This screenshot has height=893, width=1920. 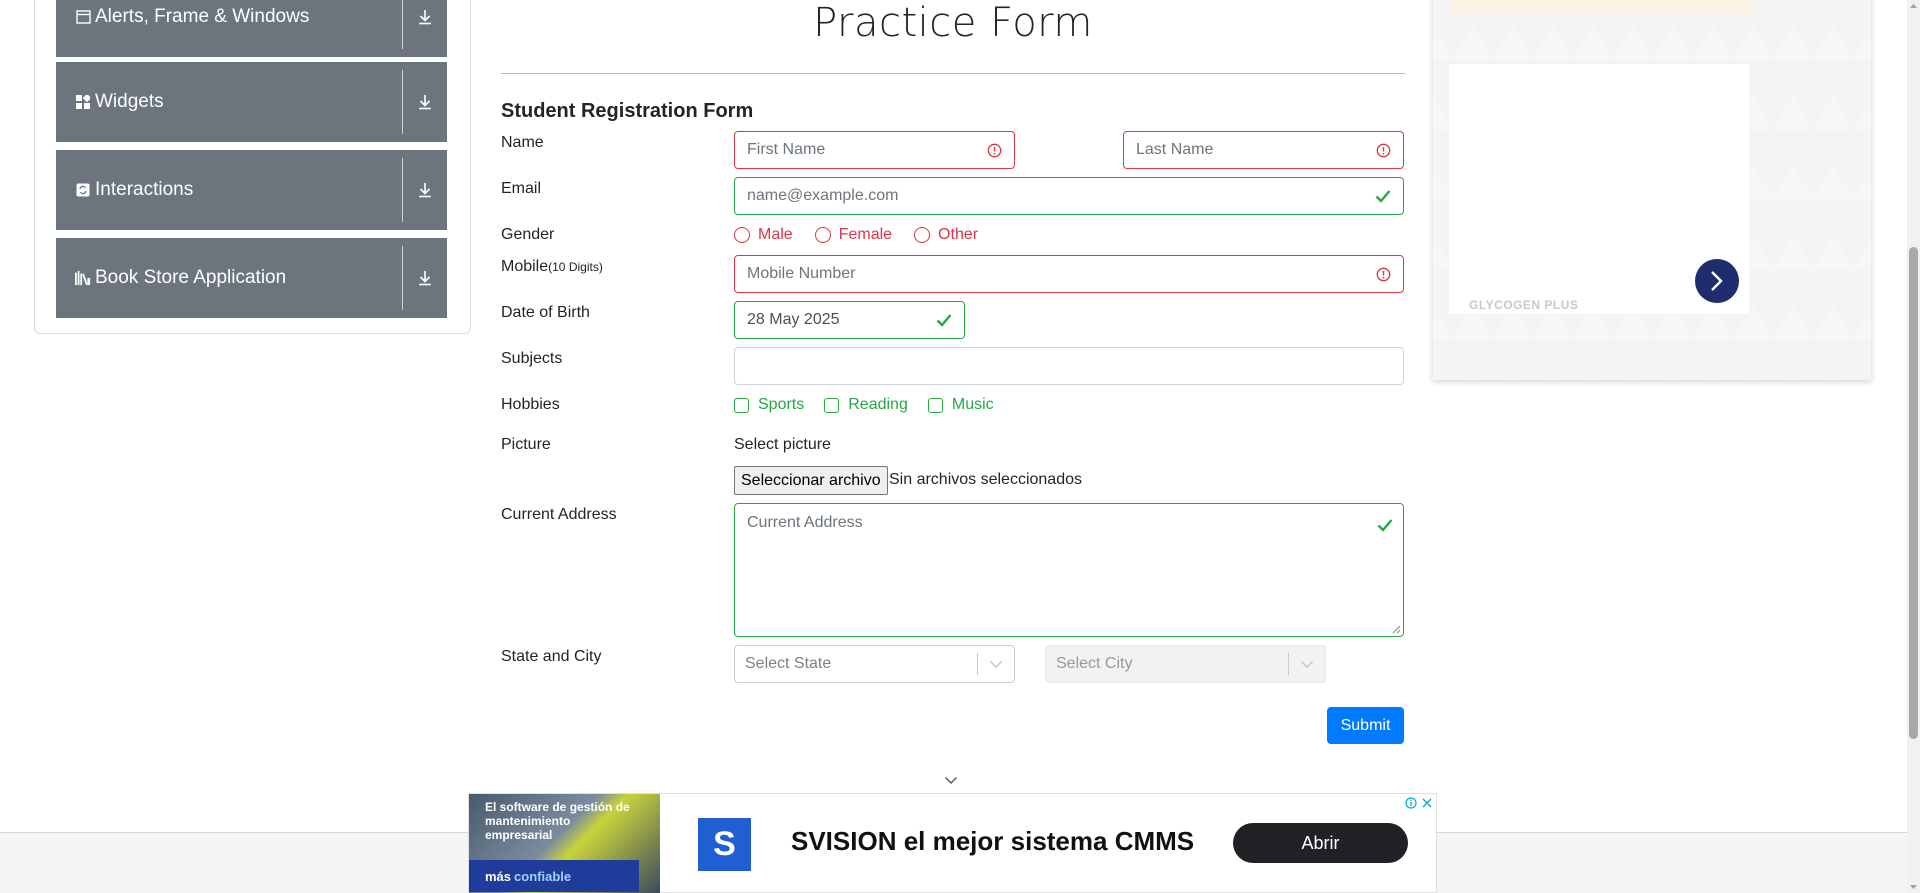 What do you see at coordinates (1913, 493) in the screenshot?
I see `scrollbar-thumb` at bounding box center [1913, 493].